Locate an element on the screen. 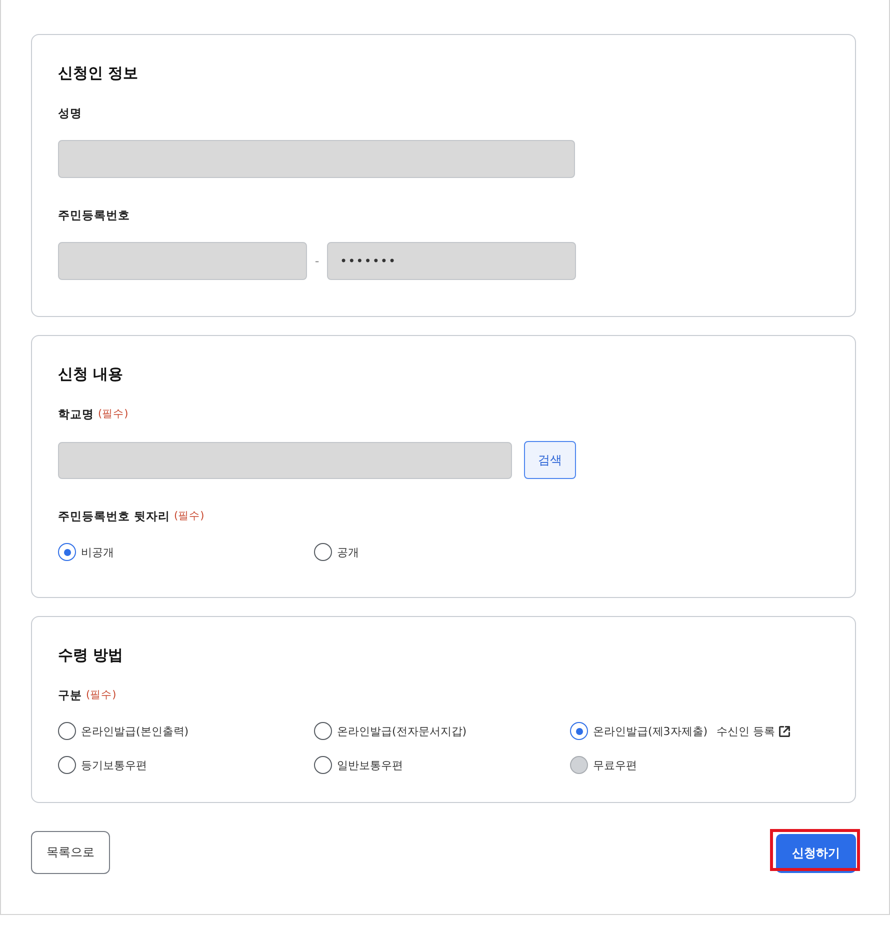 The width and height of the screenshot is (890, 934). radio-label: 온라인발급(전자문서지갑) is located at coordinates (402, 731).